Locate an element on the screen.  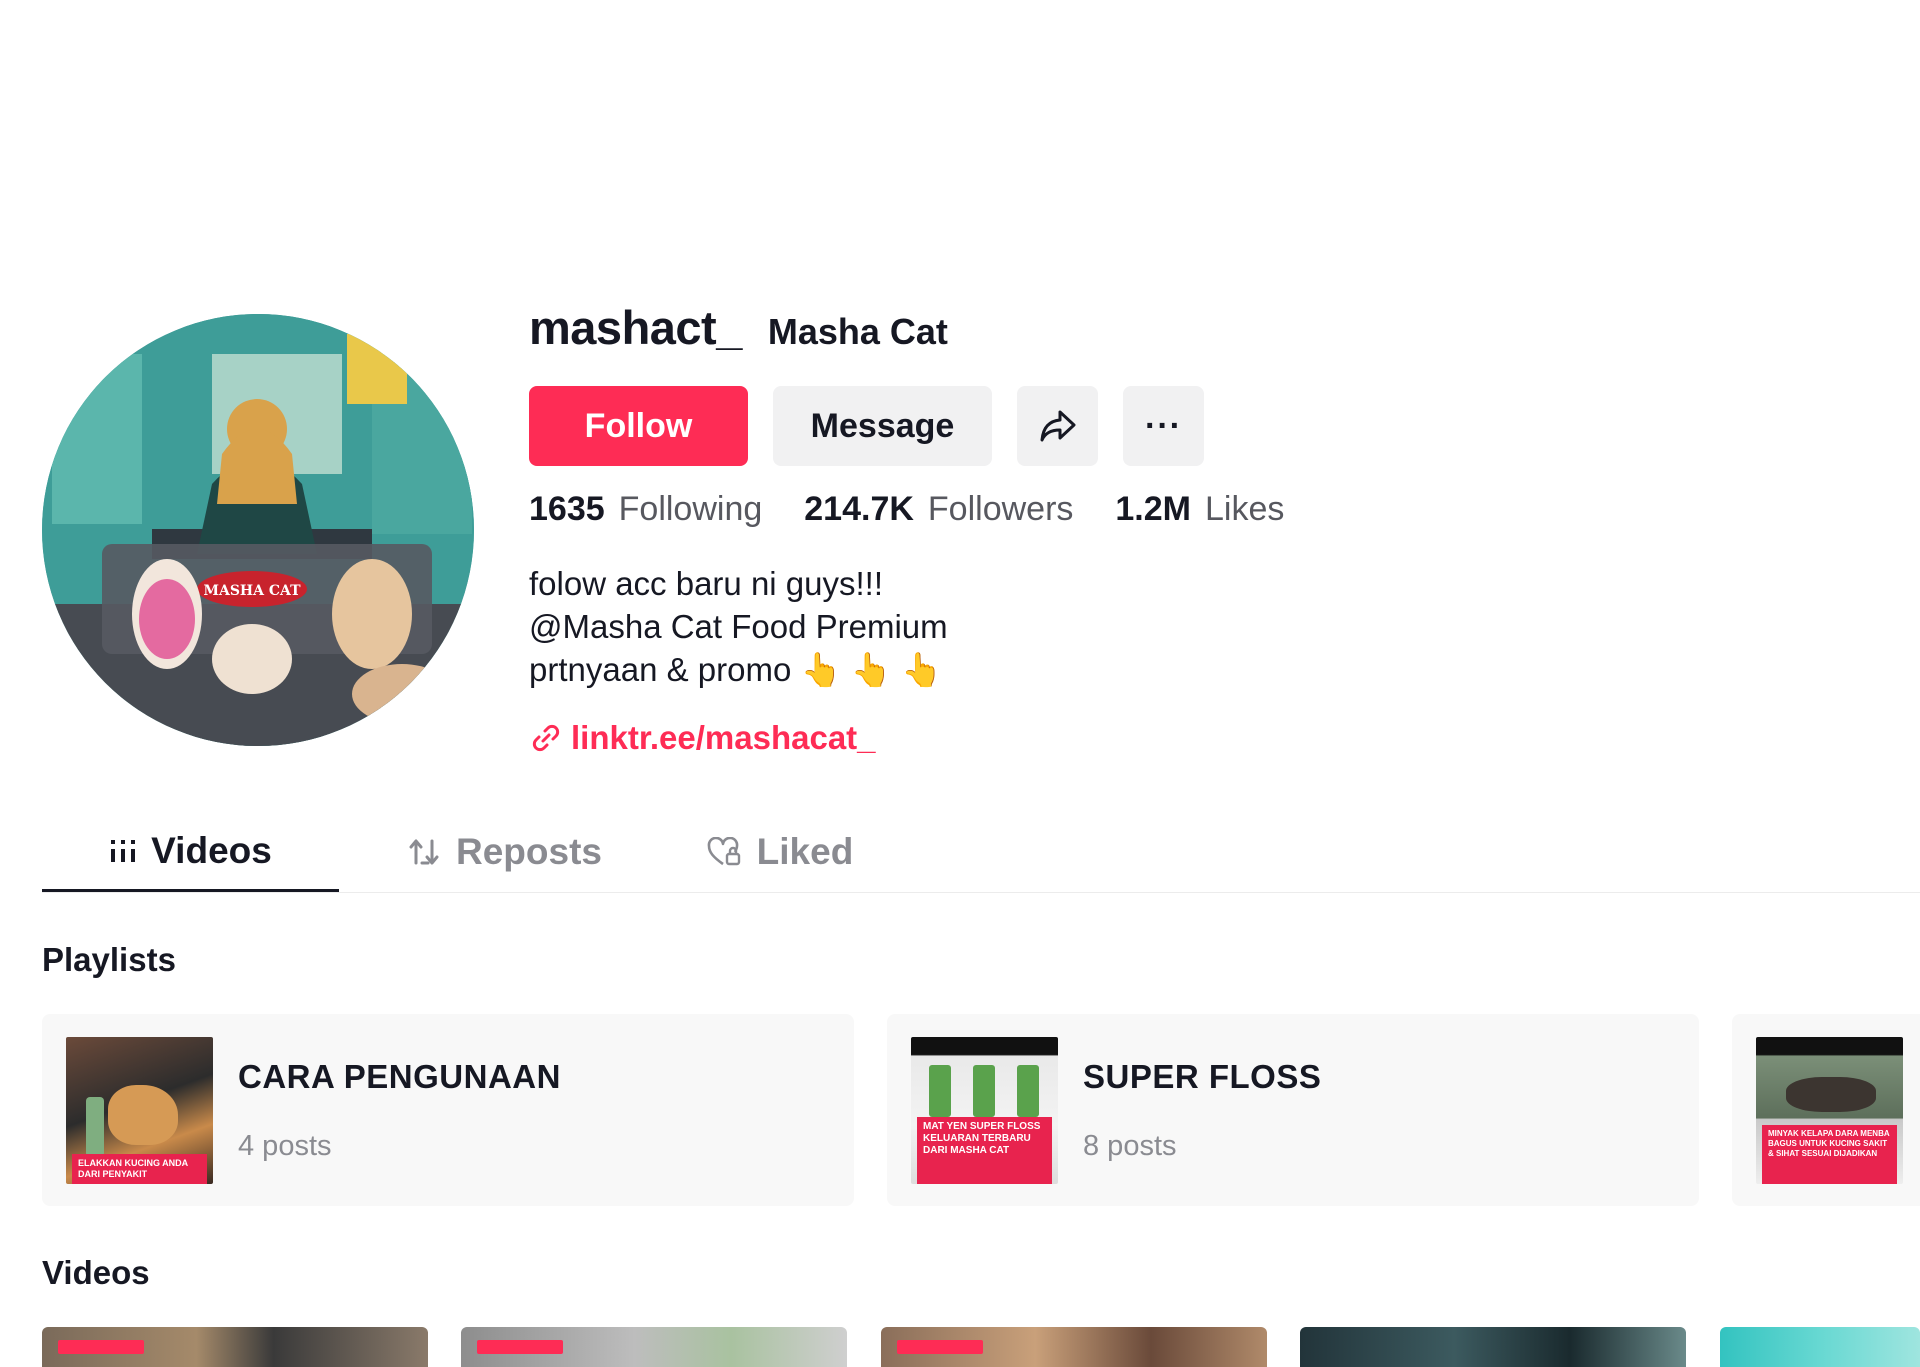
profile-stats: 1635 Following 214.7K Followers 1.2M Likes is located at coordinates (906, 509).